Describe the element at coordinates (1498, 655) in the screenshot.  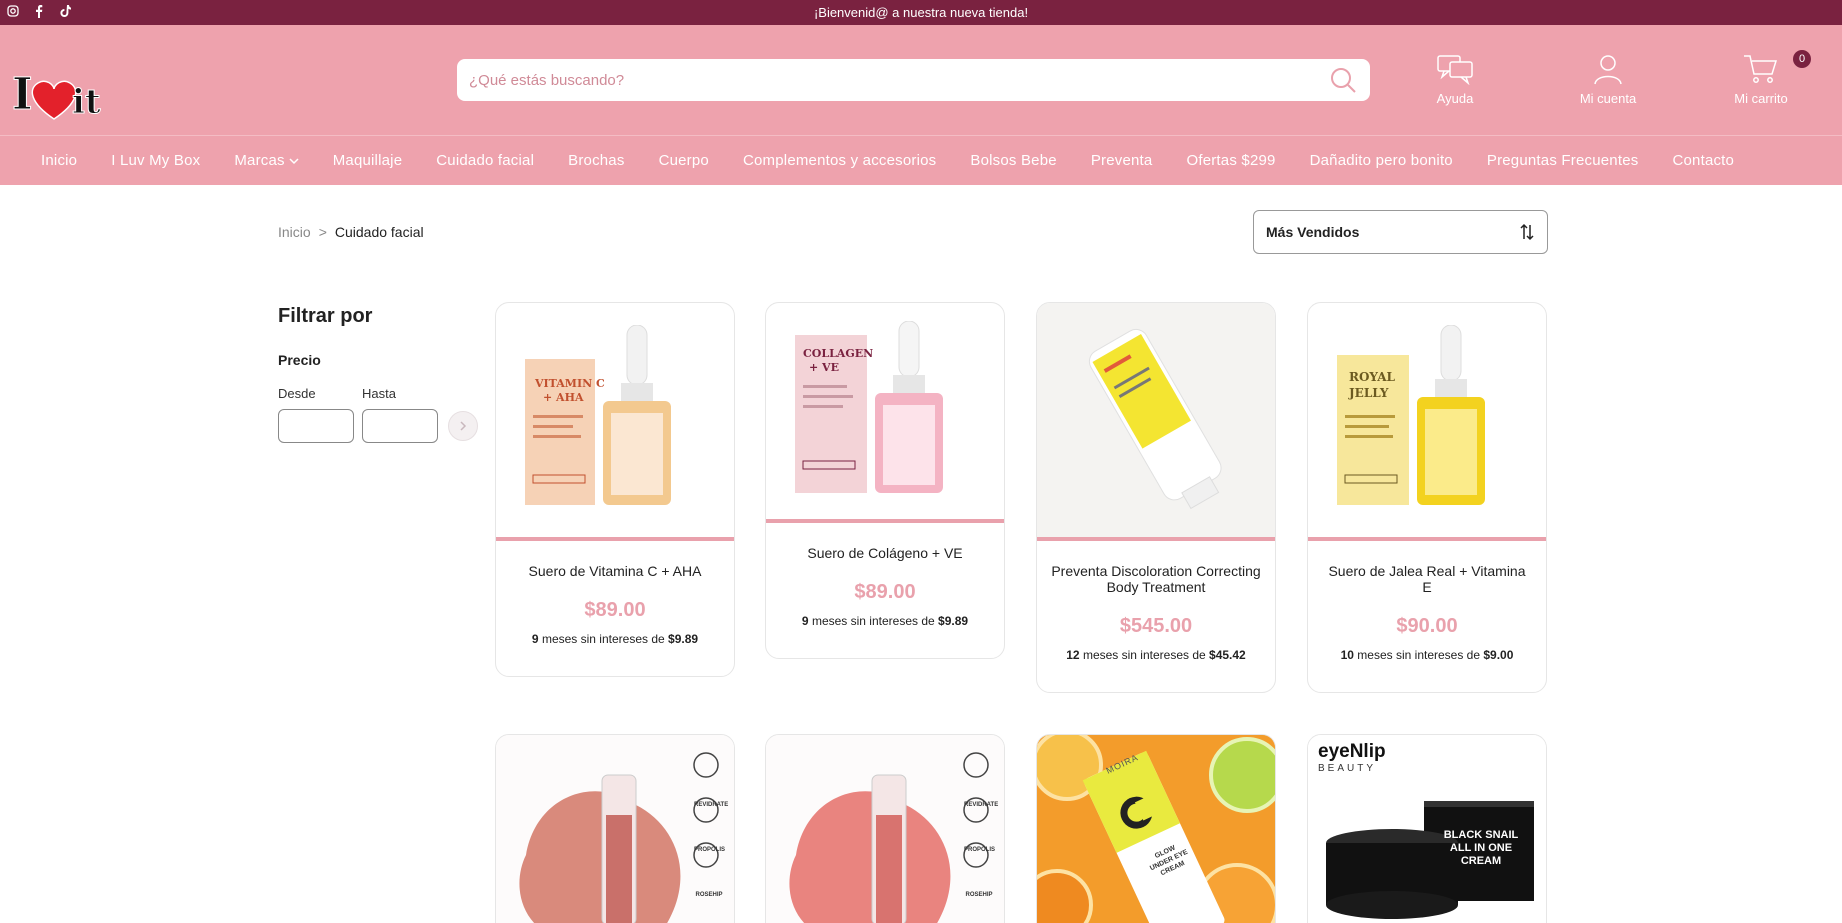
I see `installment-amount: $9.00` at that location.